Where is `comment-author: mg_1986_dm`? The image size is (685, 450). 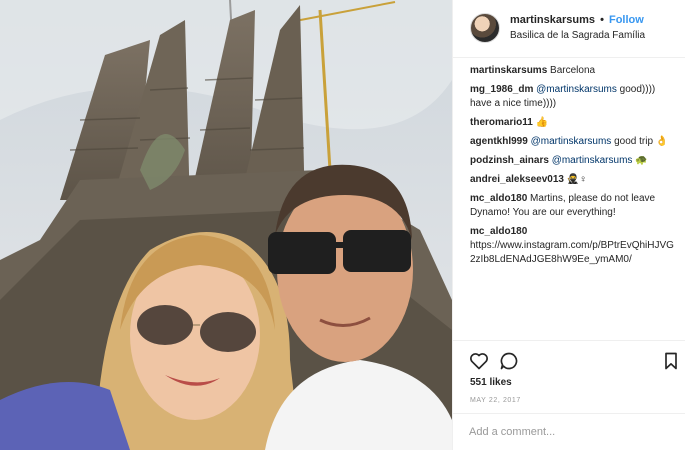 comment-author: mg_1986_dm is located at coordinates (501, 89).